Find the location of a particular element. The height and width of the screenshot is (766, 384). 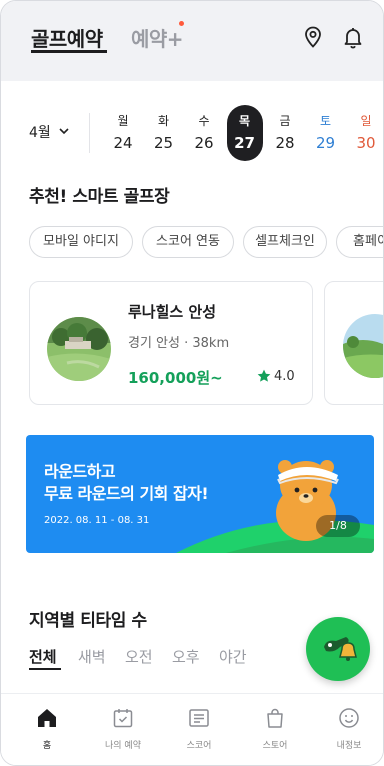

nav-score: 스코어 is located at coordinates (199, 729).